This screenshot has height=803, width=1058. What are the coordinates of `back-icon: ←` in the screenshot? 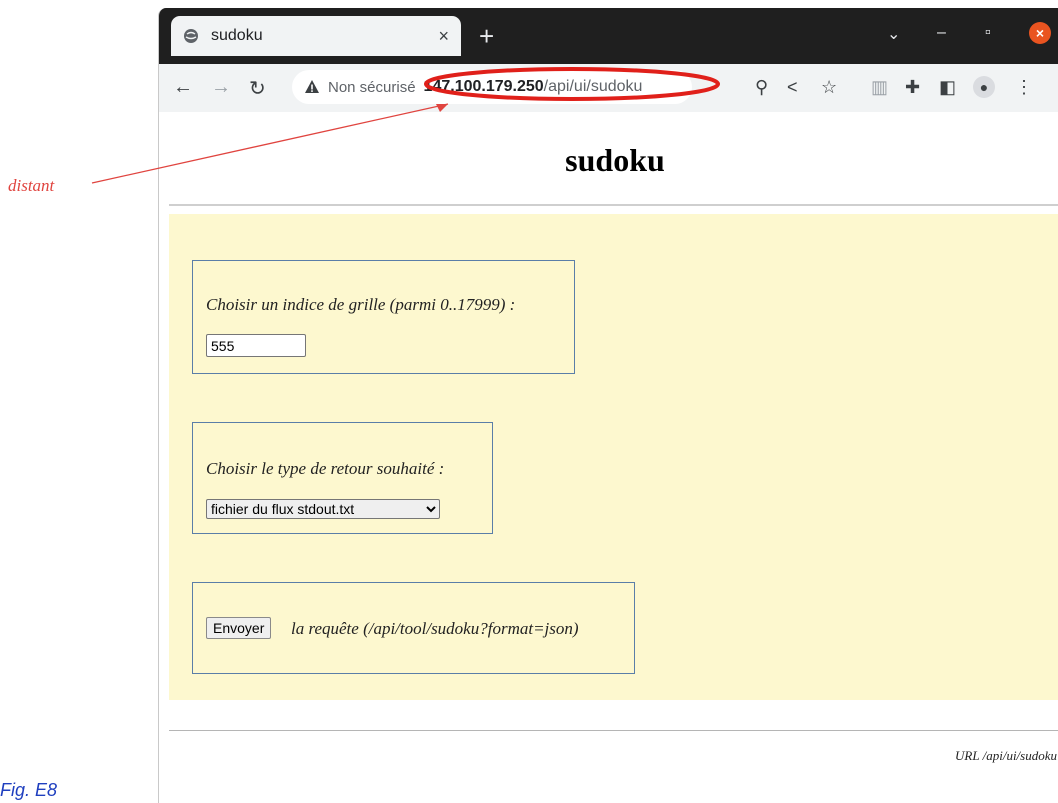 It's located at (183, 87).